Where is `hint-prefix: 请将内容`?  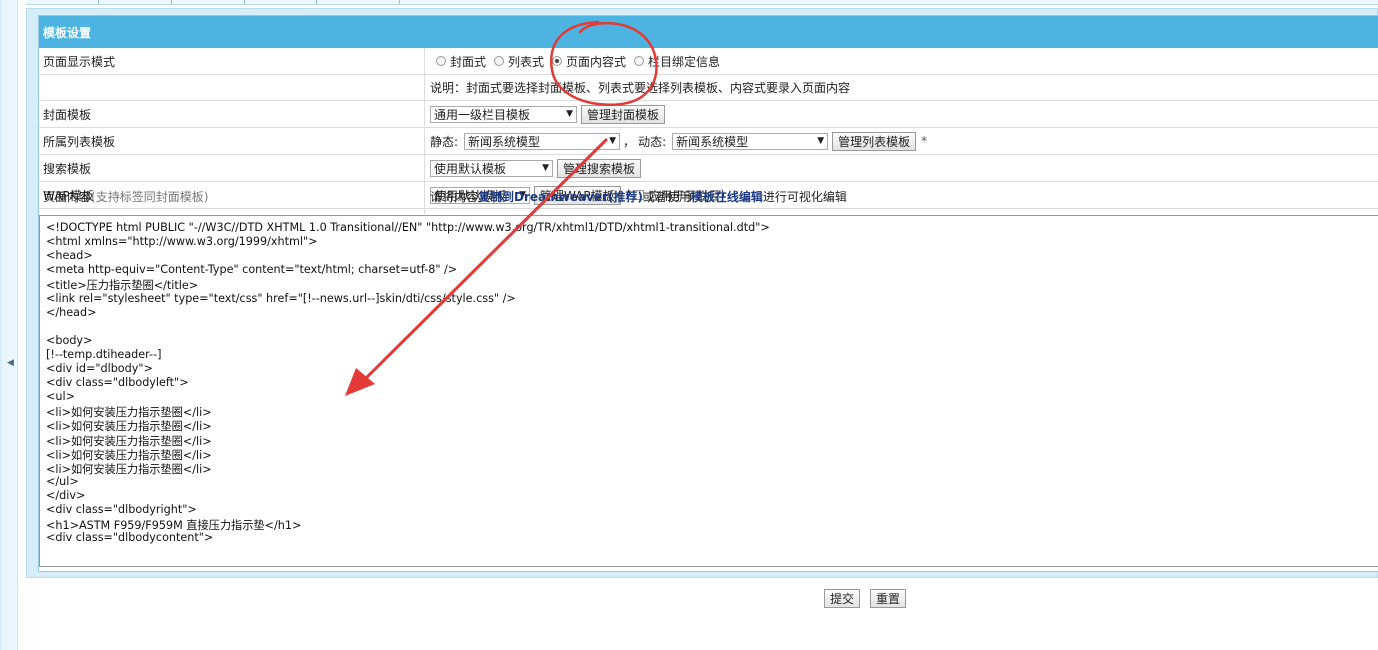
hint-prefix: 请将内容 is located at coordinates (454, 196).